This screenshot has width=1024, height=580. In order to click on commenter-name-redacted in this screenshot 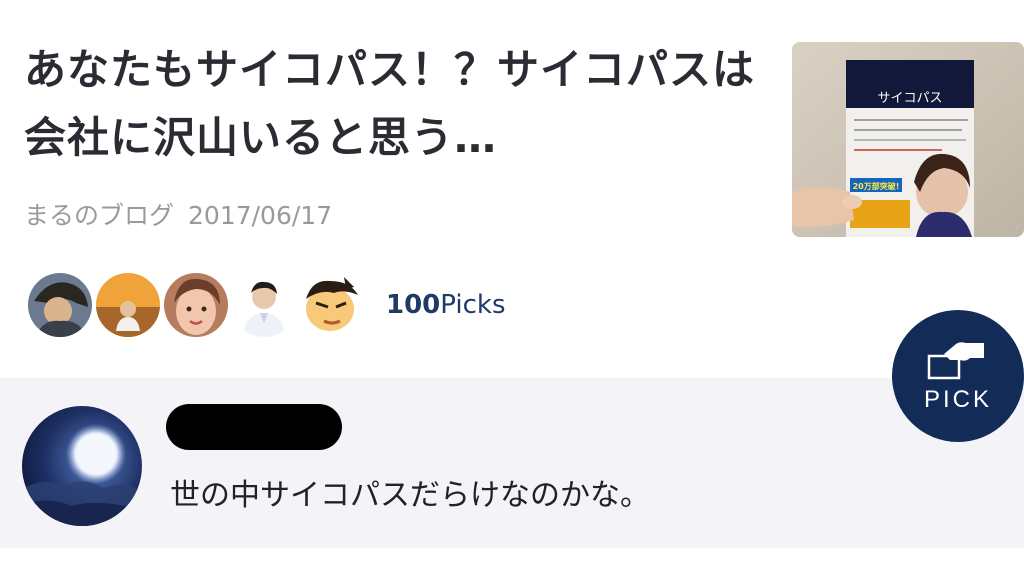, I will do `click(254, 427)`.